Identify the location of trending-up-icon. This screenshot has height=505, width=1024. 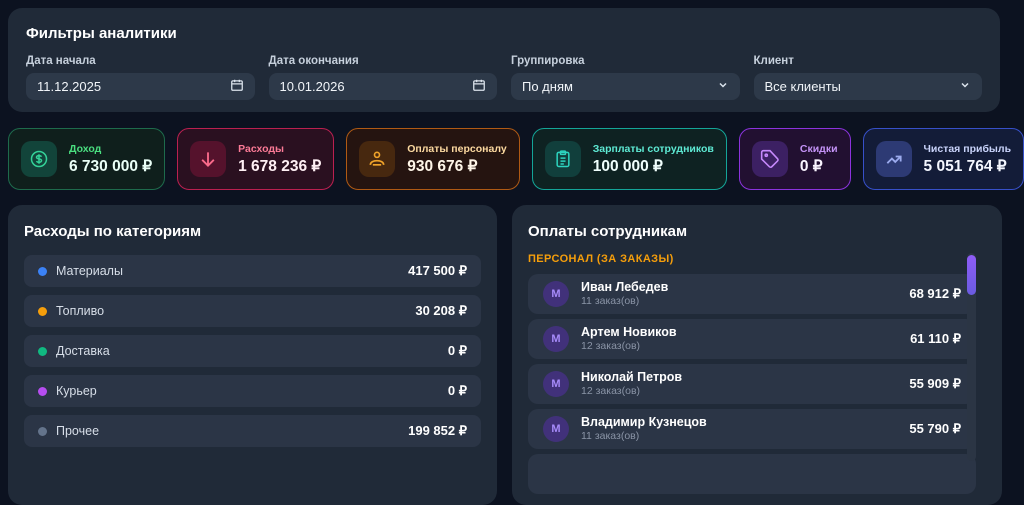
(893, 159).